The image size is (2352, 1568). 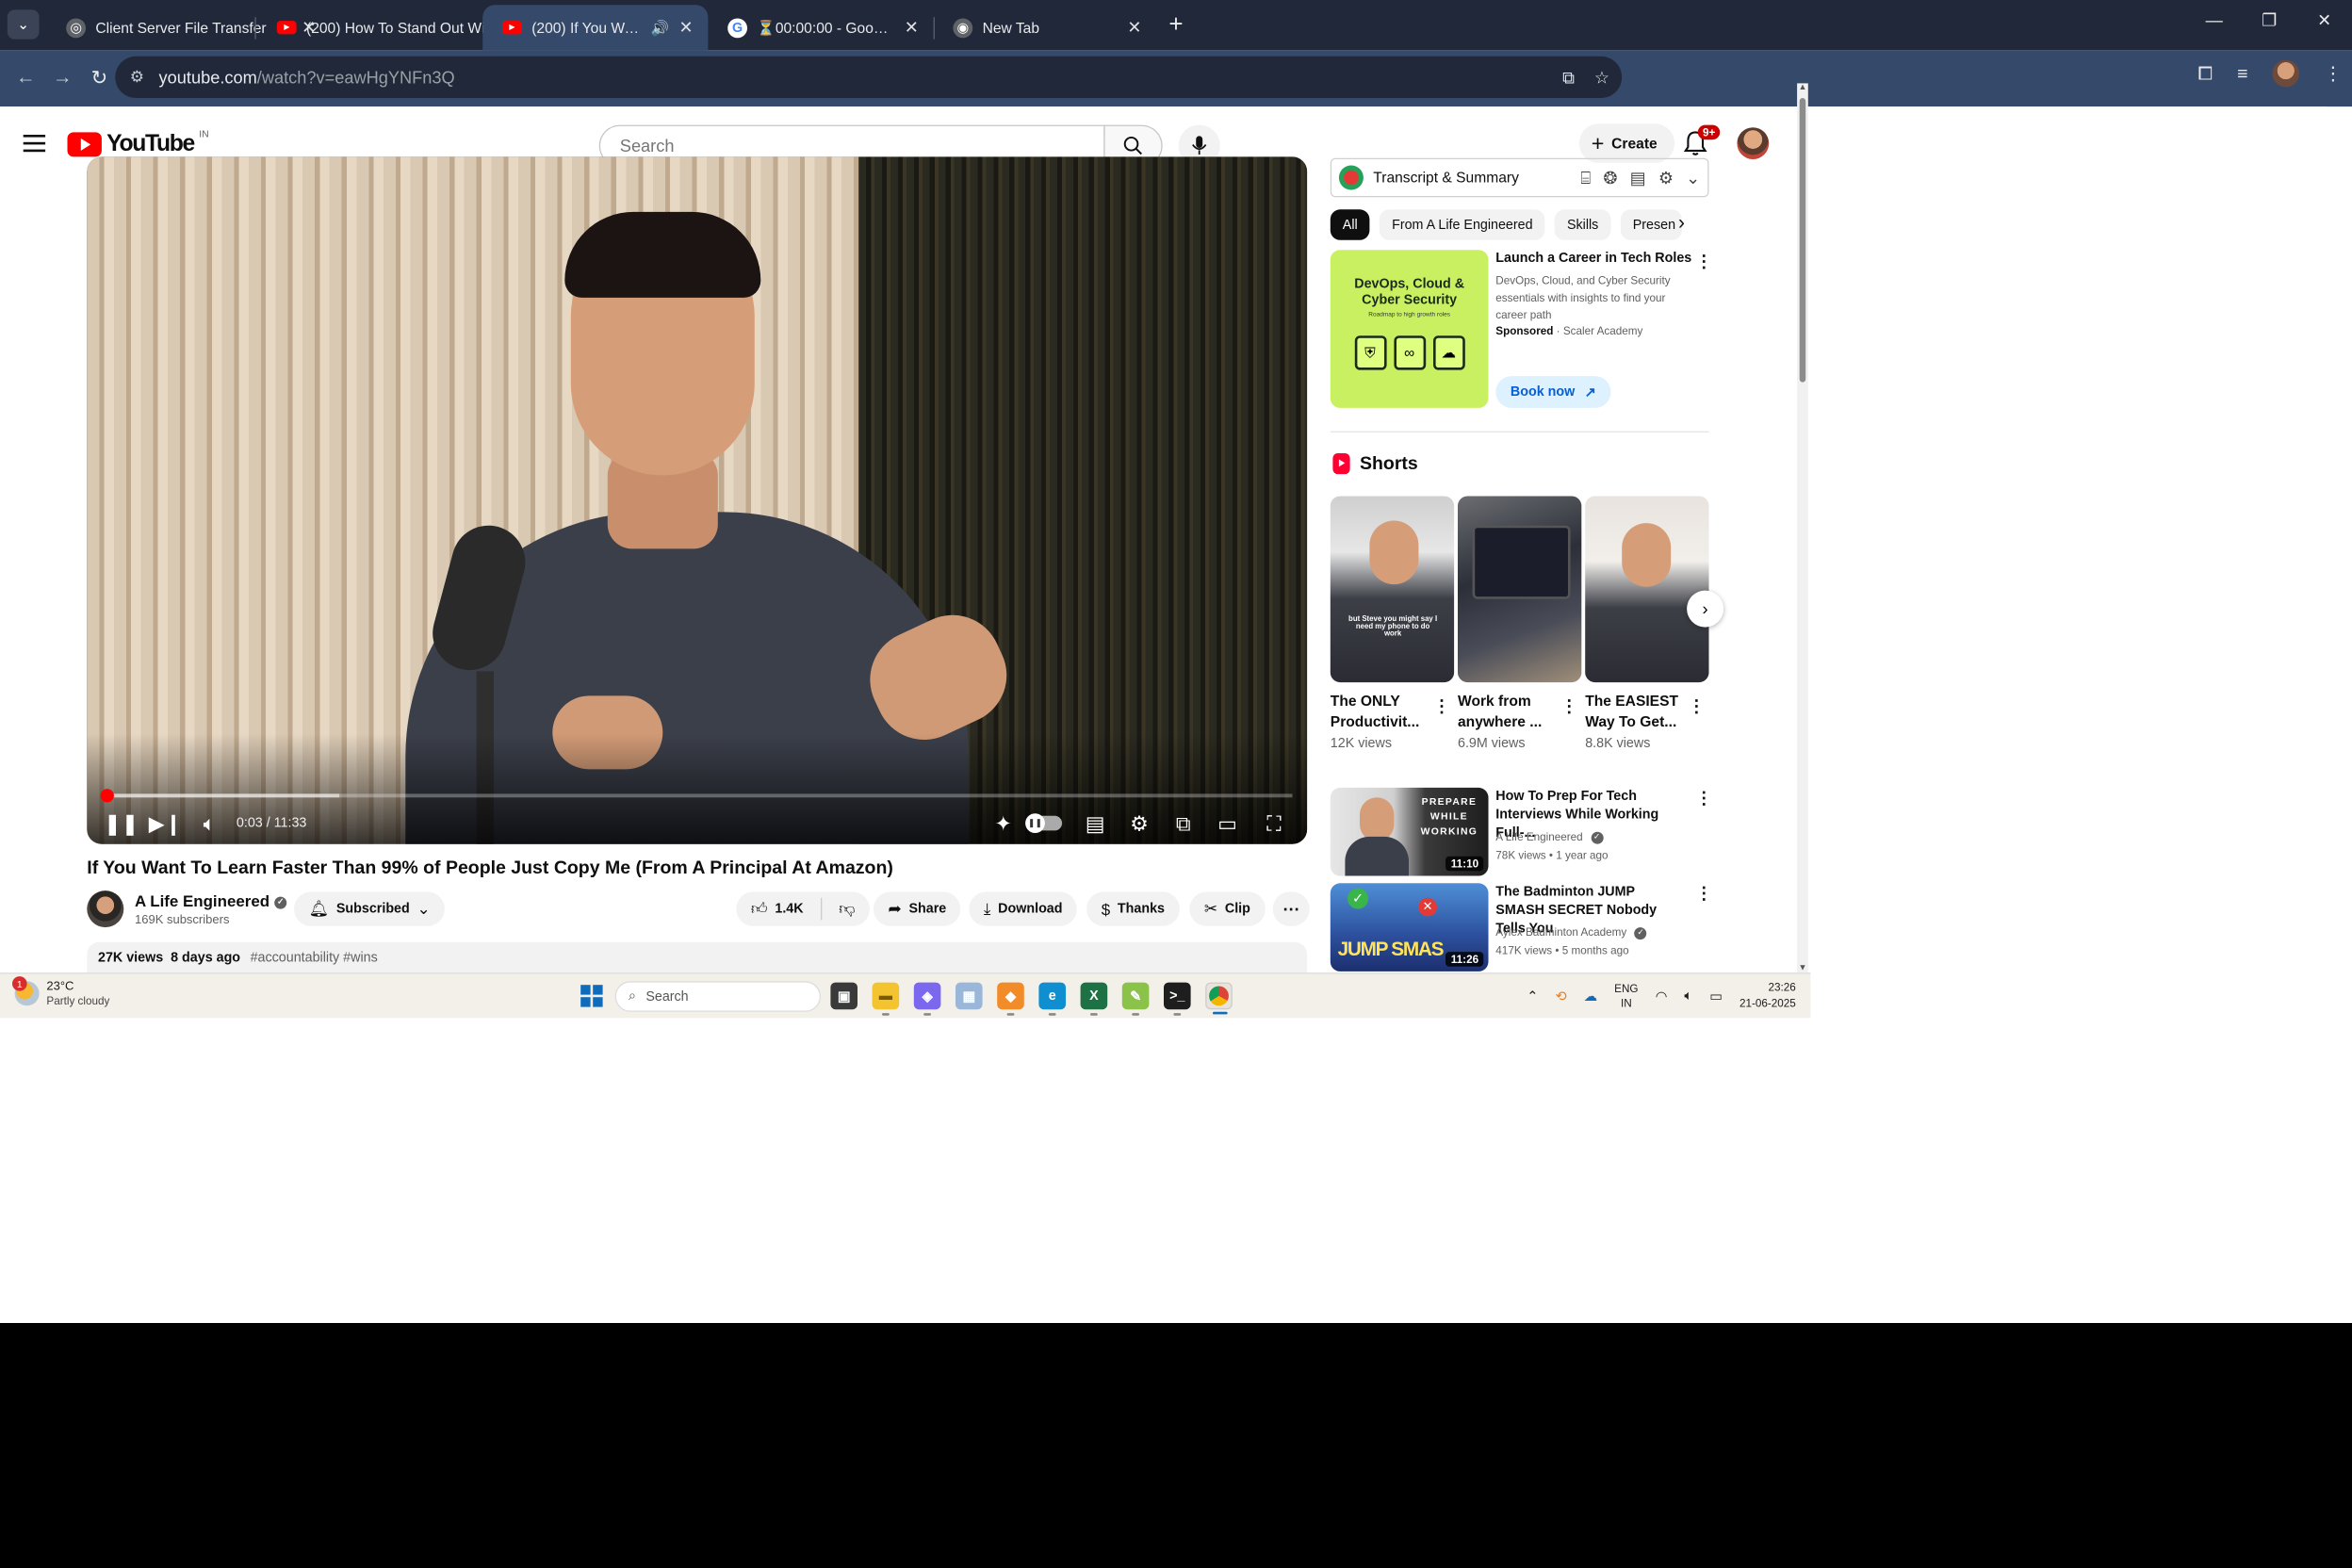 I want to click on progress-bar, so click(x=697, y=796).